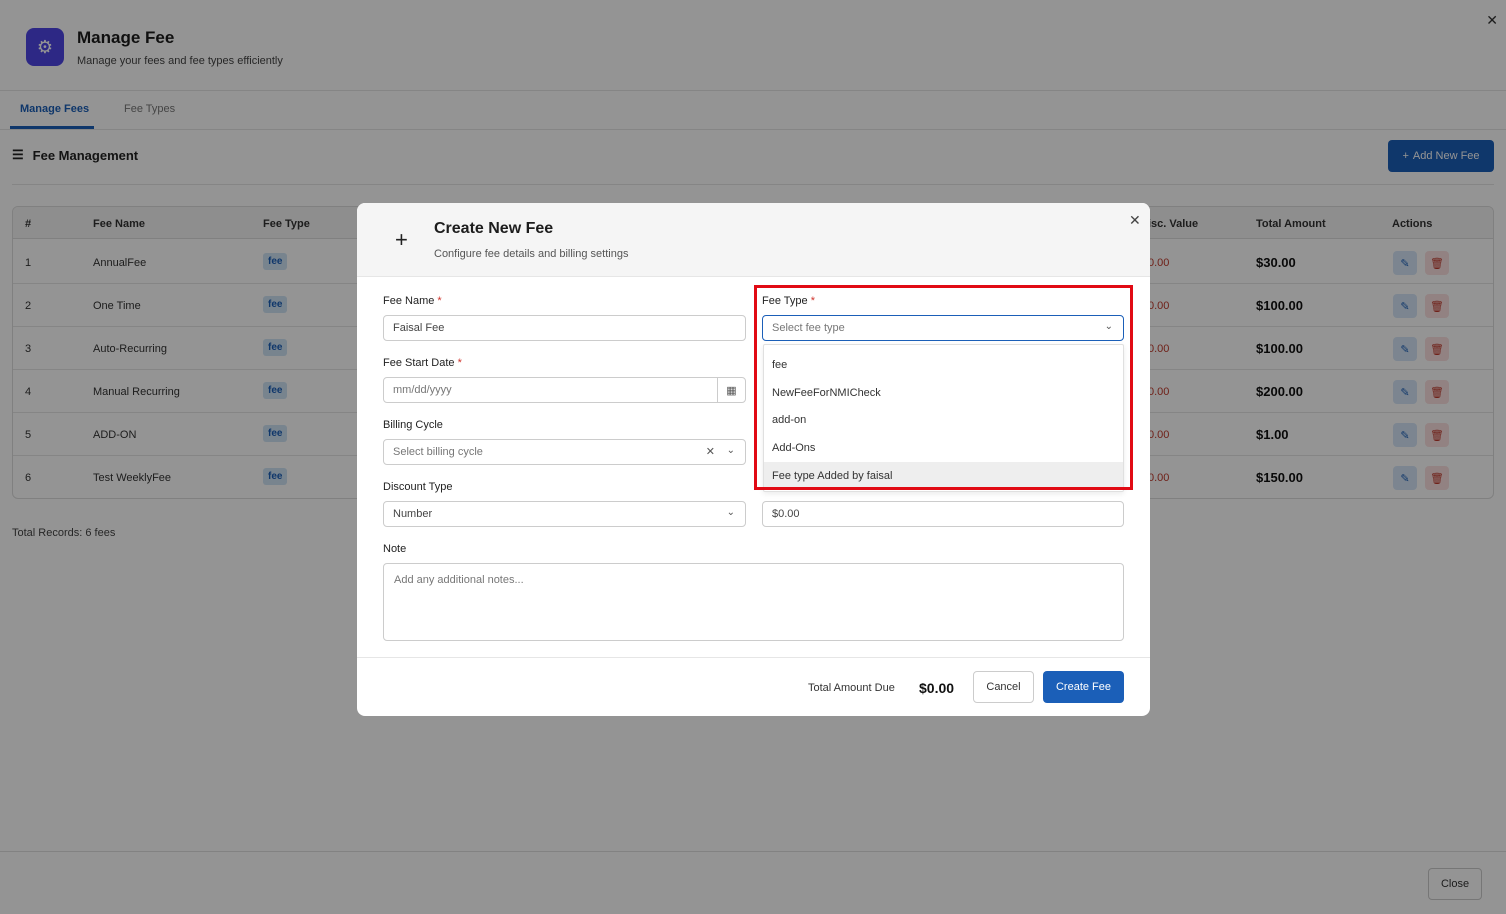 This screenshot has height=914, width=1506. What do you see at coordinates (1083, 687) in the screenshot?
I see `create-fee-button: Create Fee` at bounding box center [1083, 687].